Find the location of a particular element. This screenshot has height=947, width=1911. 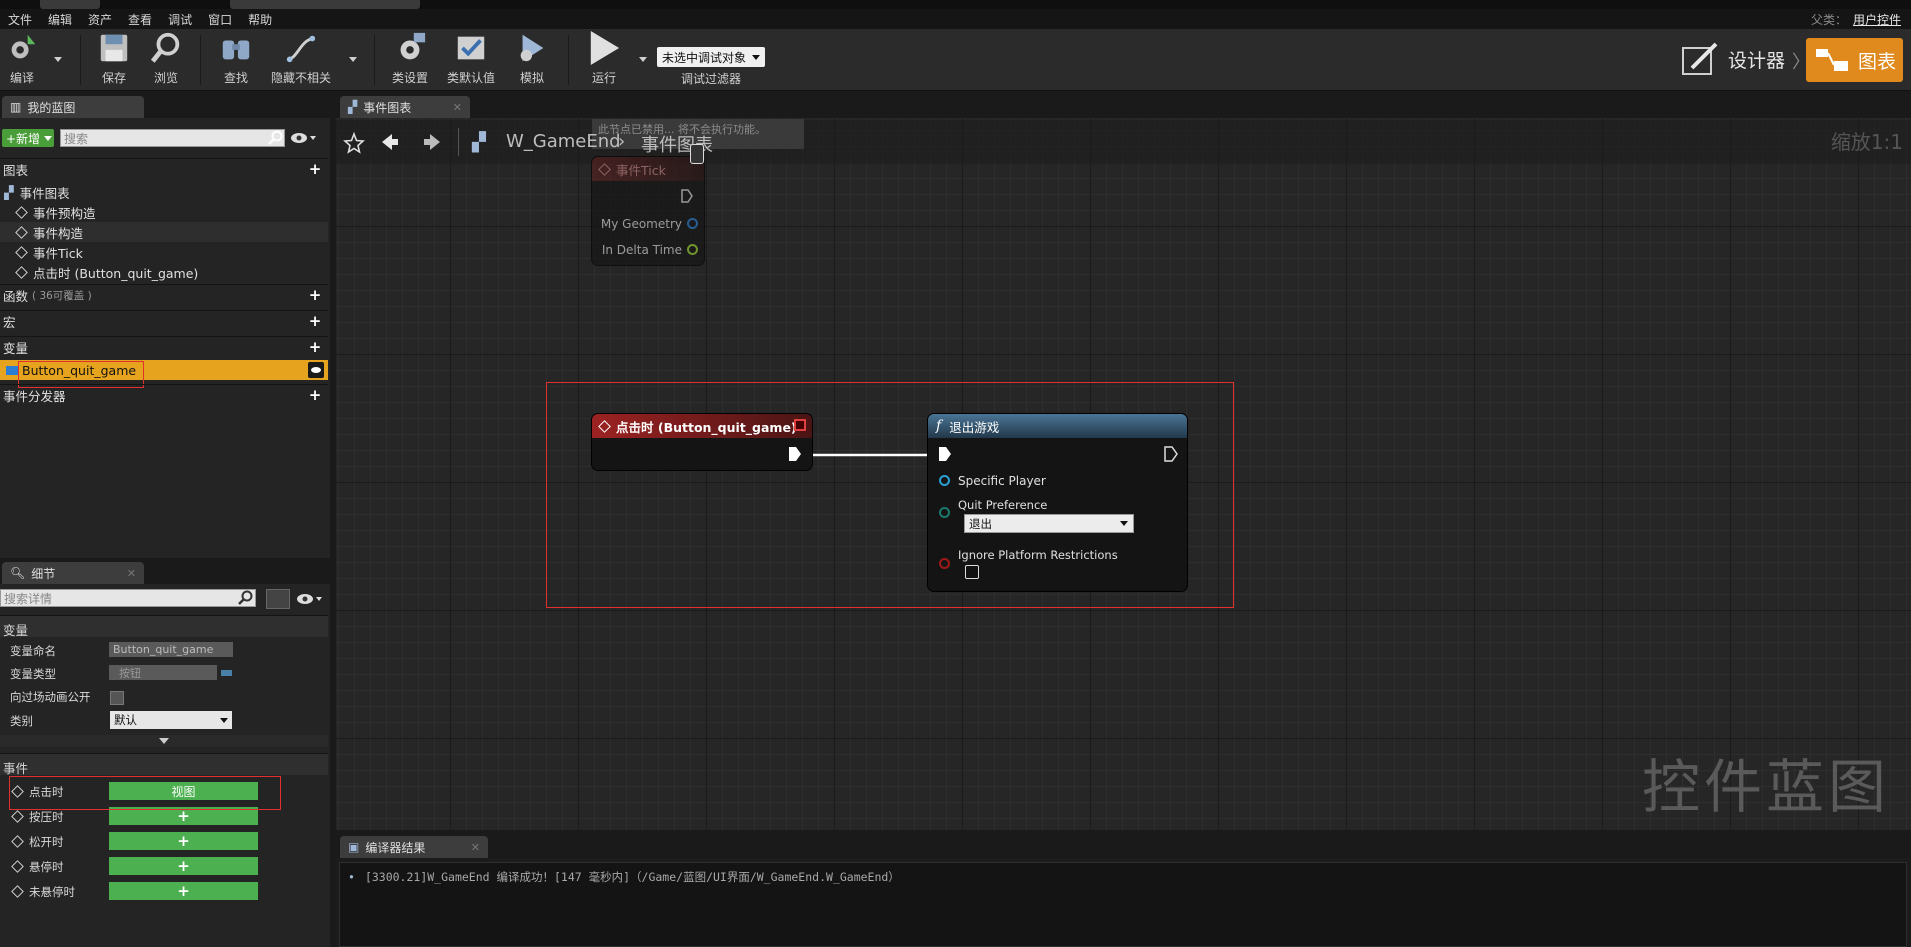

menu-edit: 编辑 is located at coordinates (60, 19).